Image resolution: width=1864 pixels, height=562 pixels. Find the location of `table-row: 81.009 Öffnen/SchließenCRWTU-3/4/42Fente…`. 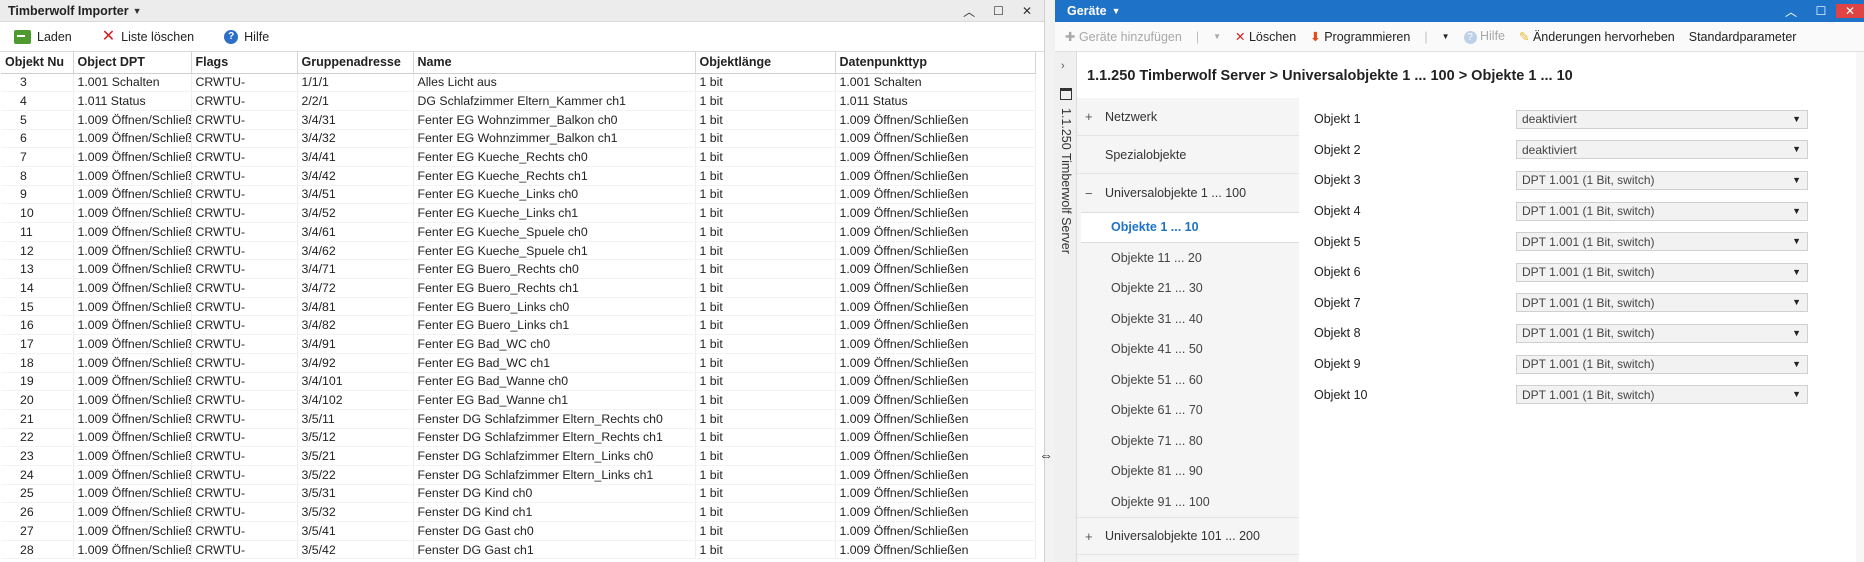

table-row: 81.009 Öffnen/SchließenCRWTU-3/4/42Fente… is located at coordinates (518, 176).